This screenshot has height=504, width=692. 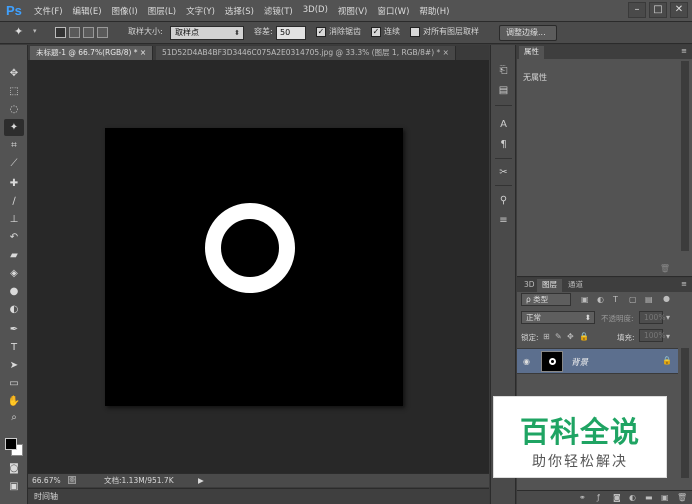 I want to click on menu-window: 窗口(W), so click(x=393, y=11).